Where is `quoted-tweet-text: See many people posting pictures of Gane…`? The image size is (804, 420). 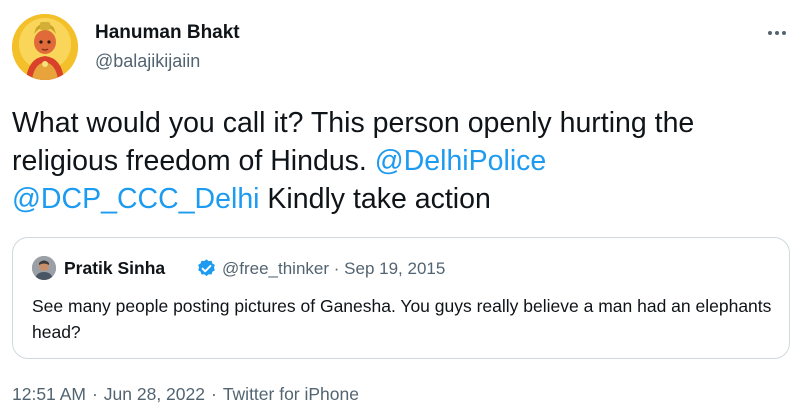 quoted-tweet-text: See many people posting pictures of Gane… is located at coordinates (402, 319).